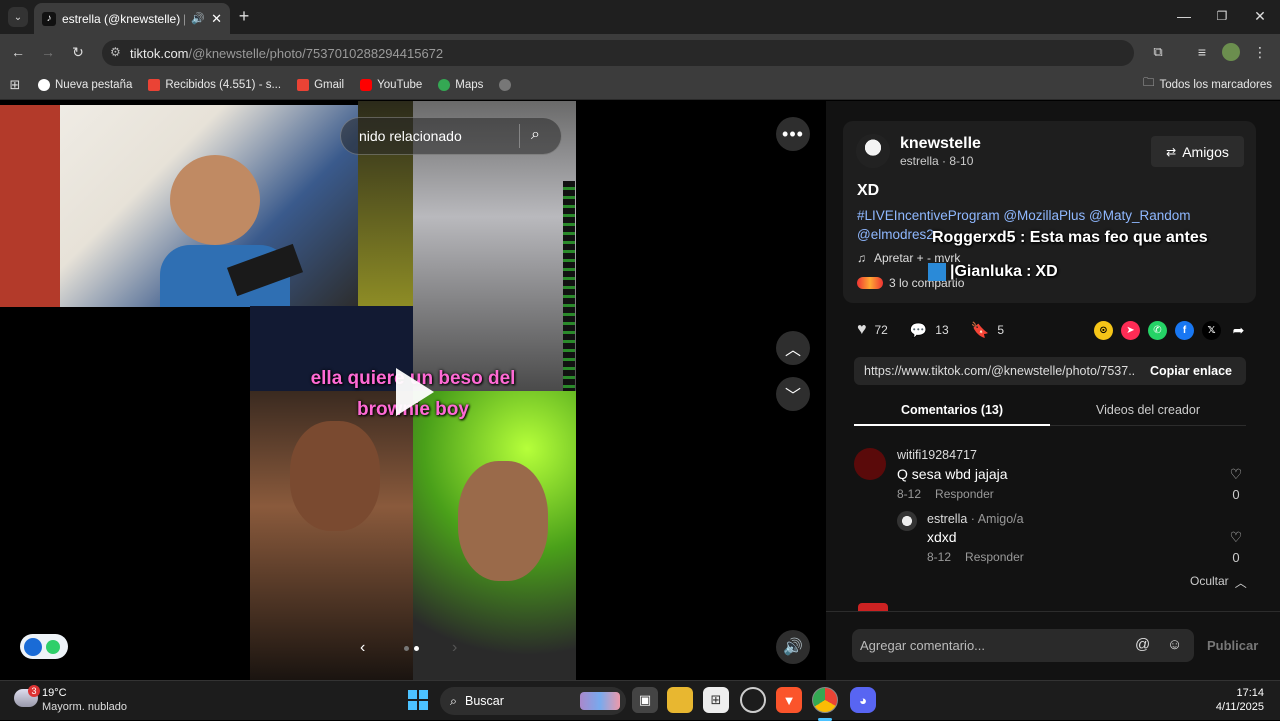 This screenshot has height=721, width=1280. Describe the element at coordinates (216, 19) in the screenshot. I see `tab-close-icon: ✕` at that location.